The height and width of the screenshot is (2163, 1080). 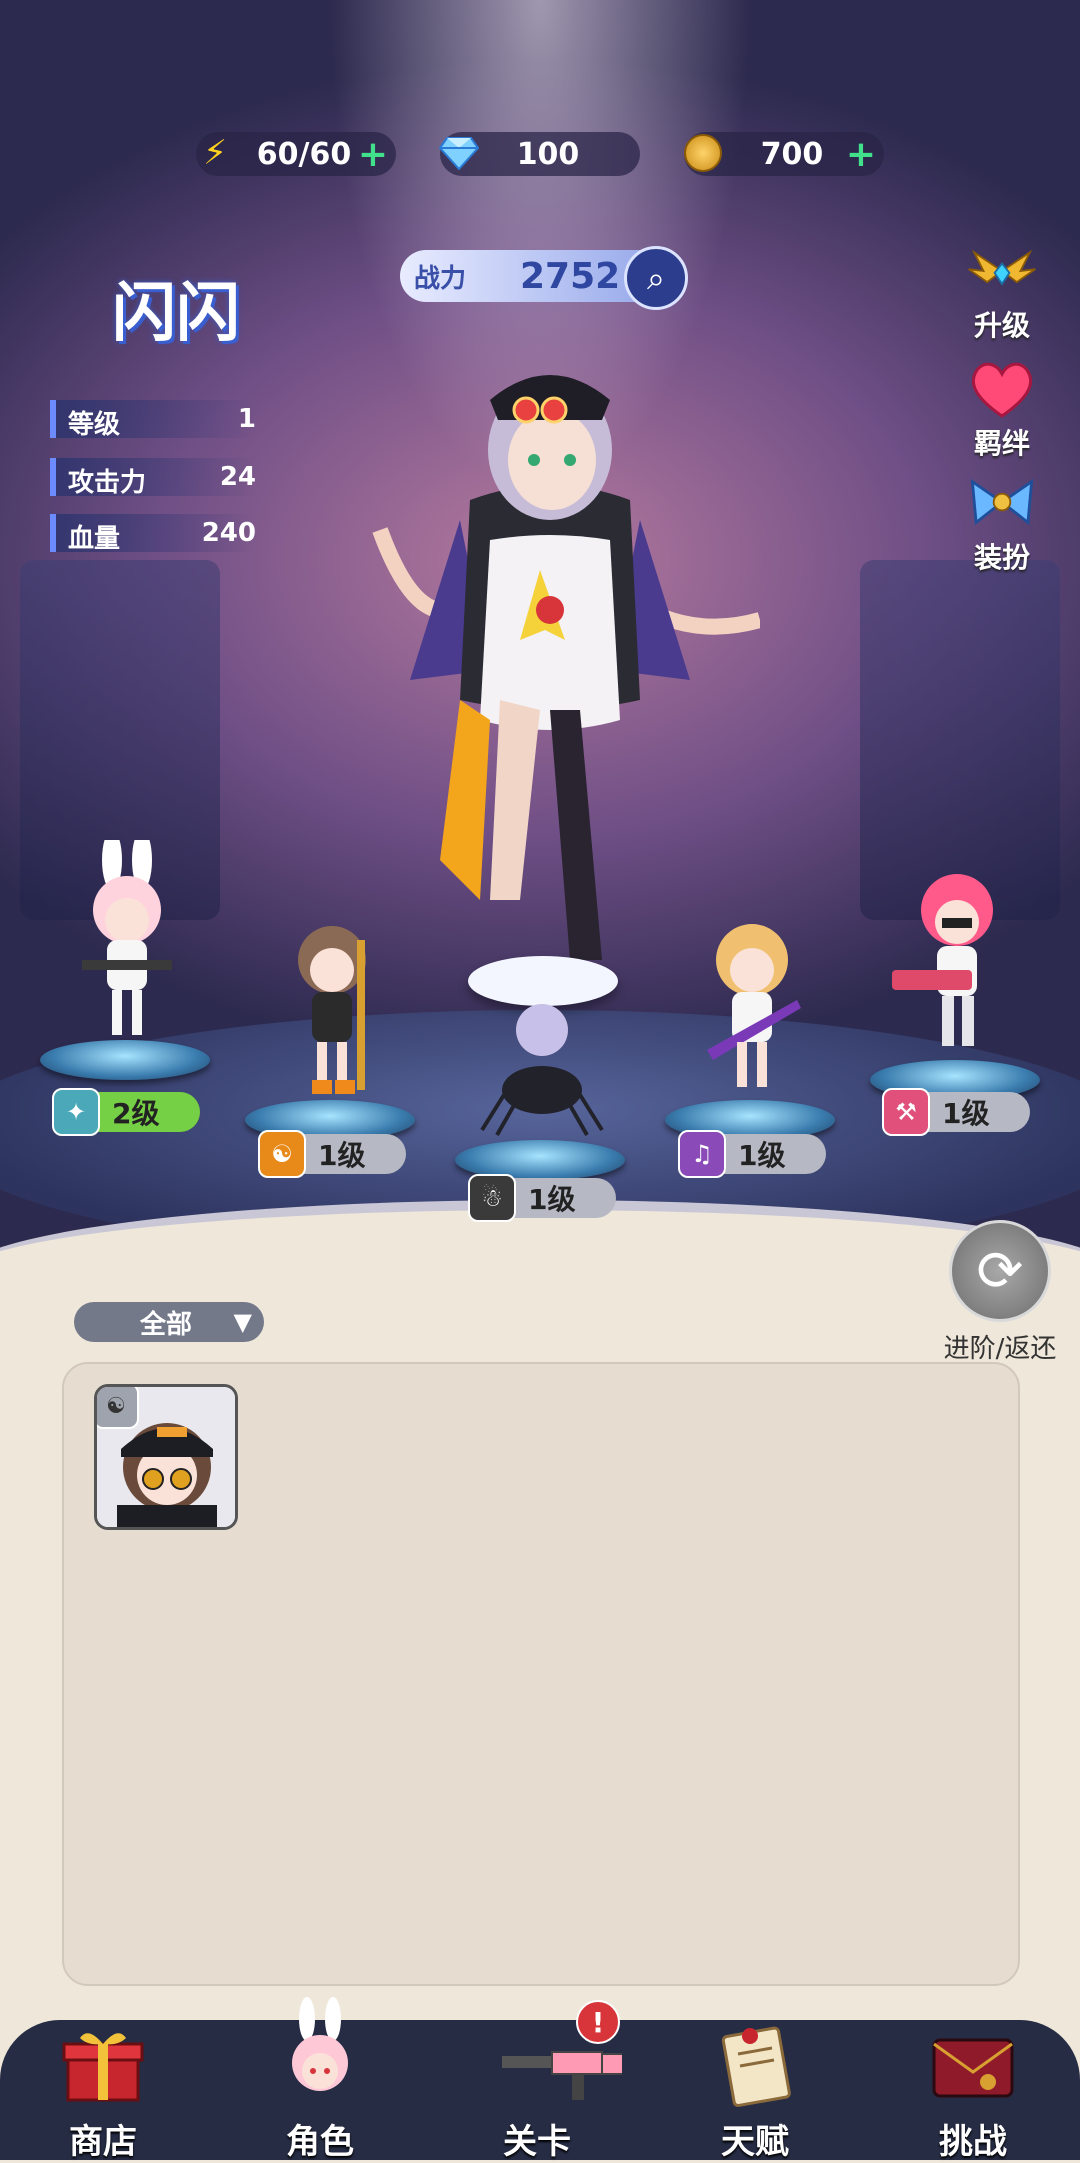 I want to click on dress-button: 装扮, so click(x=1002, y=524).